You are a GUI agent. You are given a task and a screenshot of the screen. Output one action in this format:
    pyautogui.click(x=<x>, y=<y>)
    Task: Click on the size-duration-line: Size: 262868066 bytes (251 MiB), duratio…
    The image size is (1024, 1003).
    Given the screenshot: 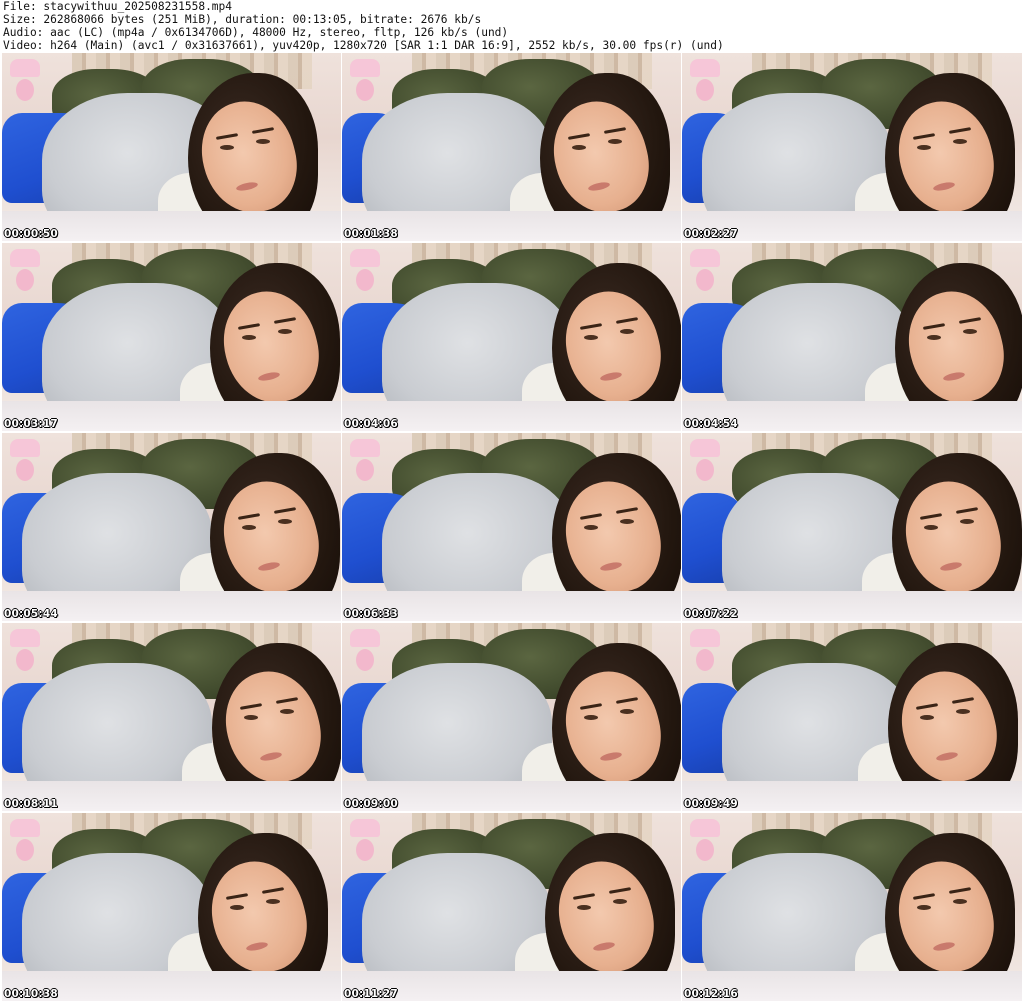 What is the action you would take?
    pyautogui.click(x=242, y=19)
    